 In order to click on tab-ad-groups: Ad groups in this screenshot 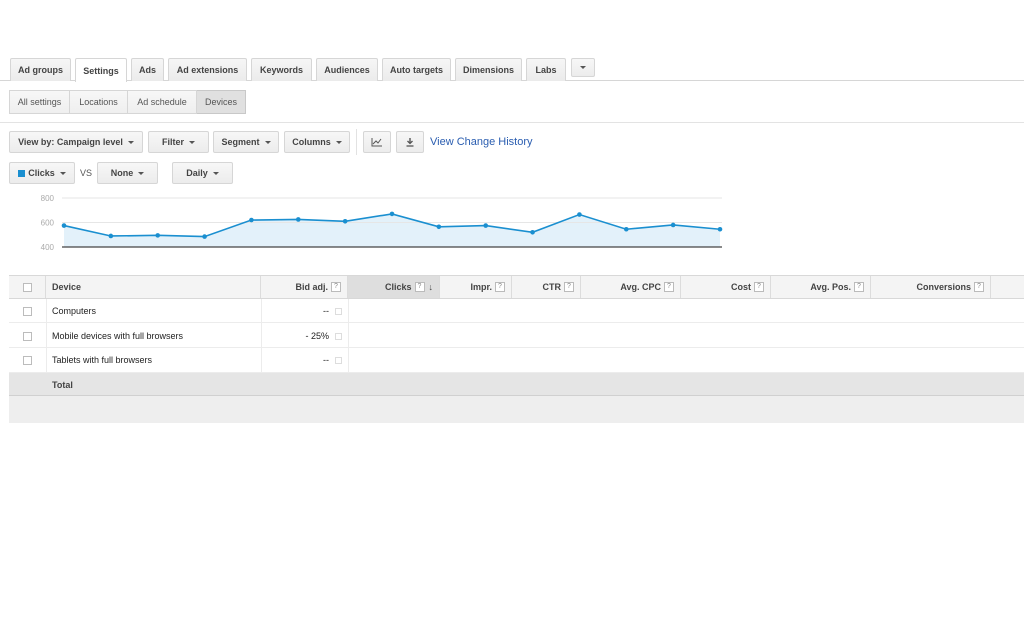, I will do `click(40, 69)`.